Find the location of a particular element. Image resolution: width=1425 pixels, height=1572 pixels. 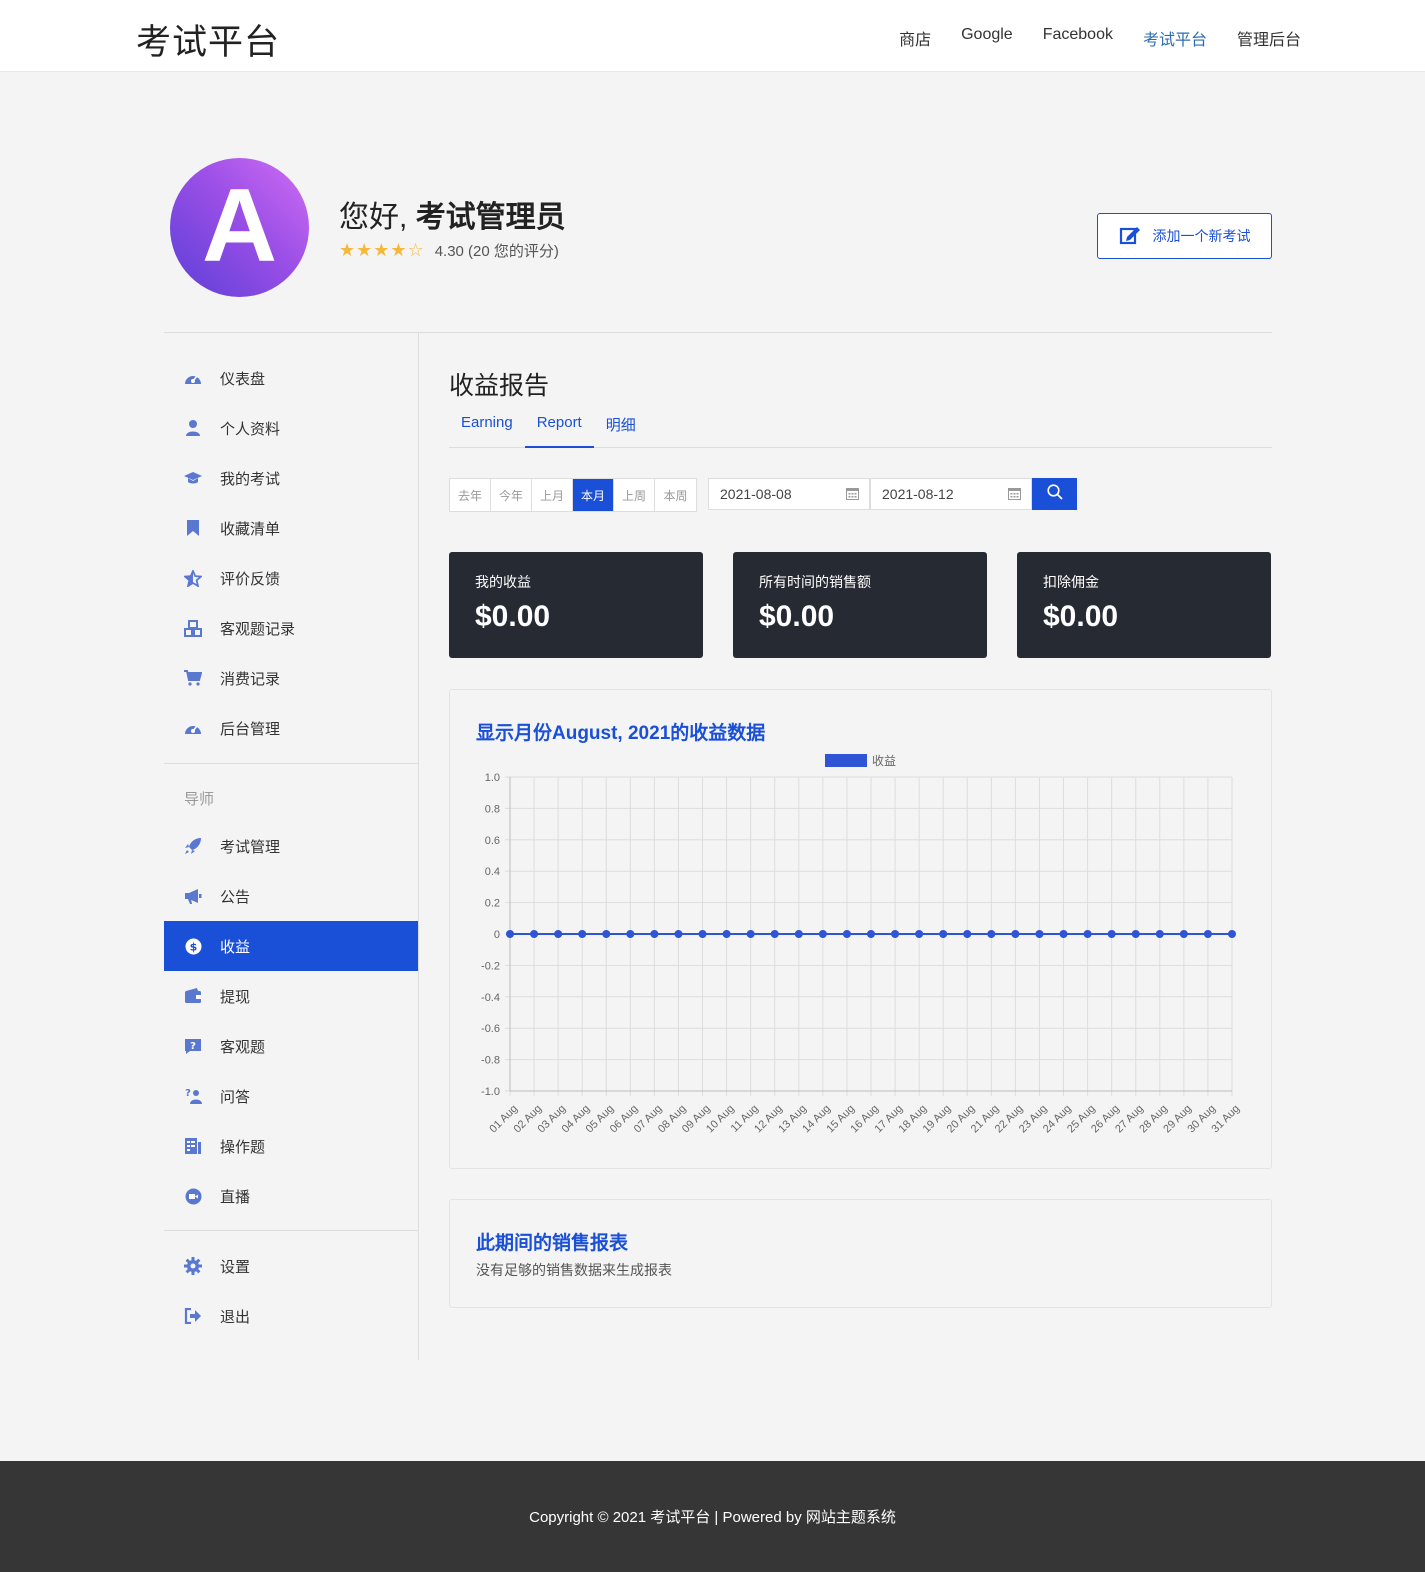

sidebar-item-label: 收藏清单 is located at coordinates (250, 529).